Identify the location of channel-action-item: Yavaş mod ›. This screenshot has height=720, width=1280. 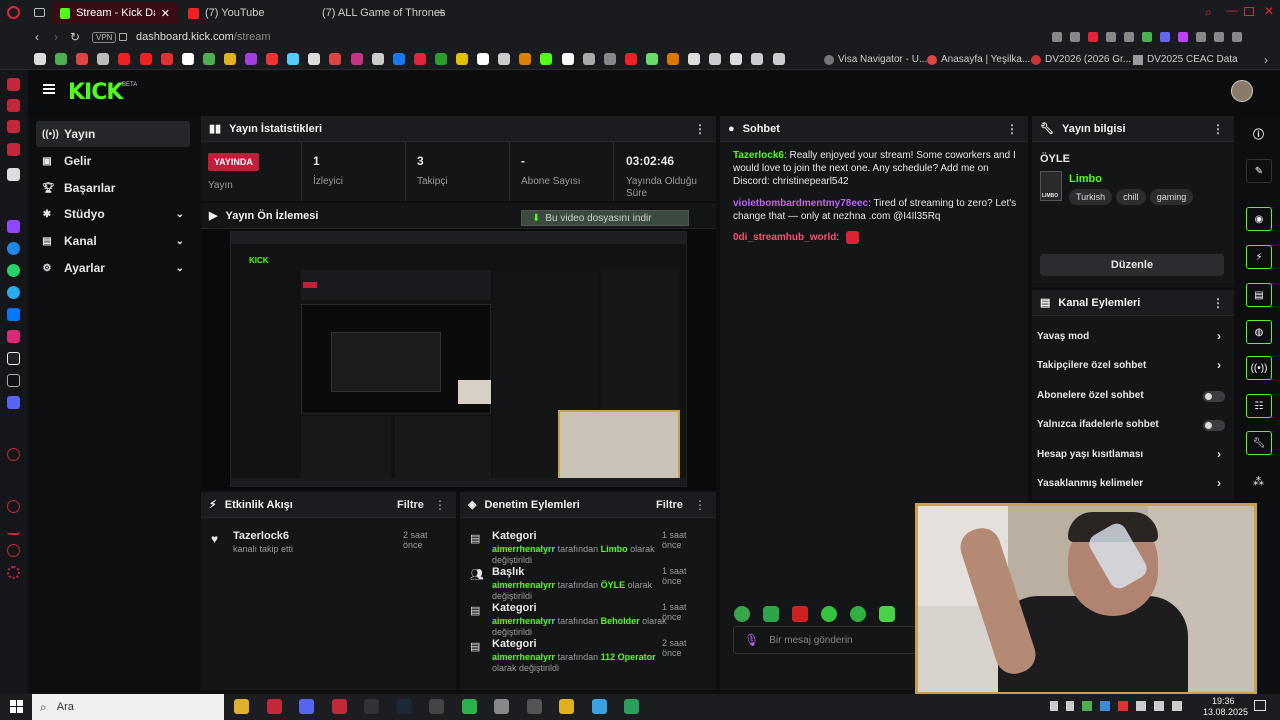
(1133, 338).